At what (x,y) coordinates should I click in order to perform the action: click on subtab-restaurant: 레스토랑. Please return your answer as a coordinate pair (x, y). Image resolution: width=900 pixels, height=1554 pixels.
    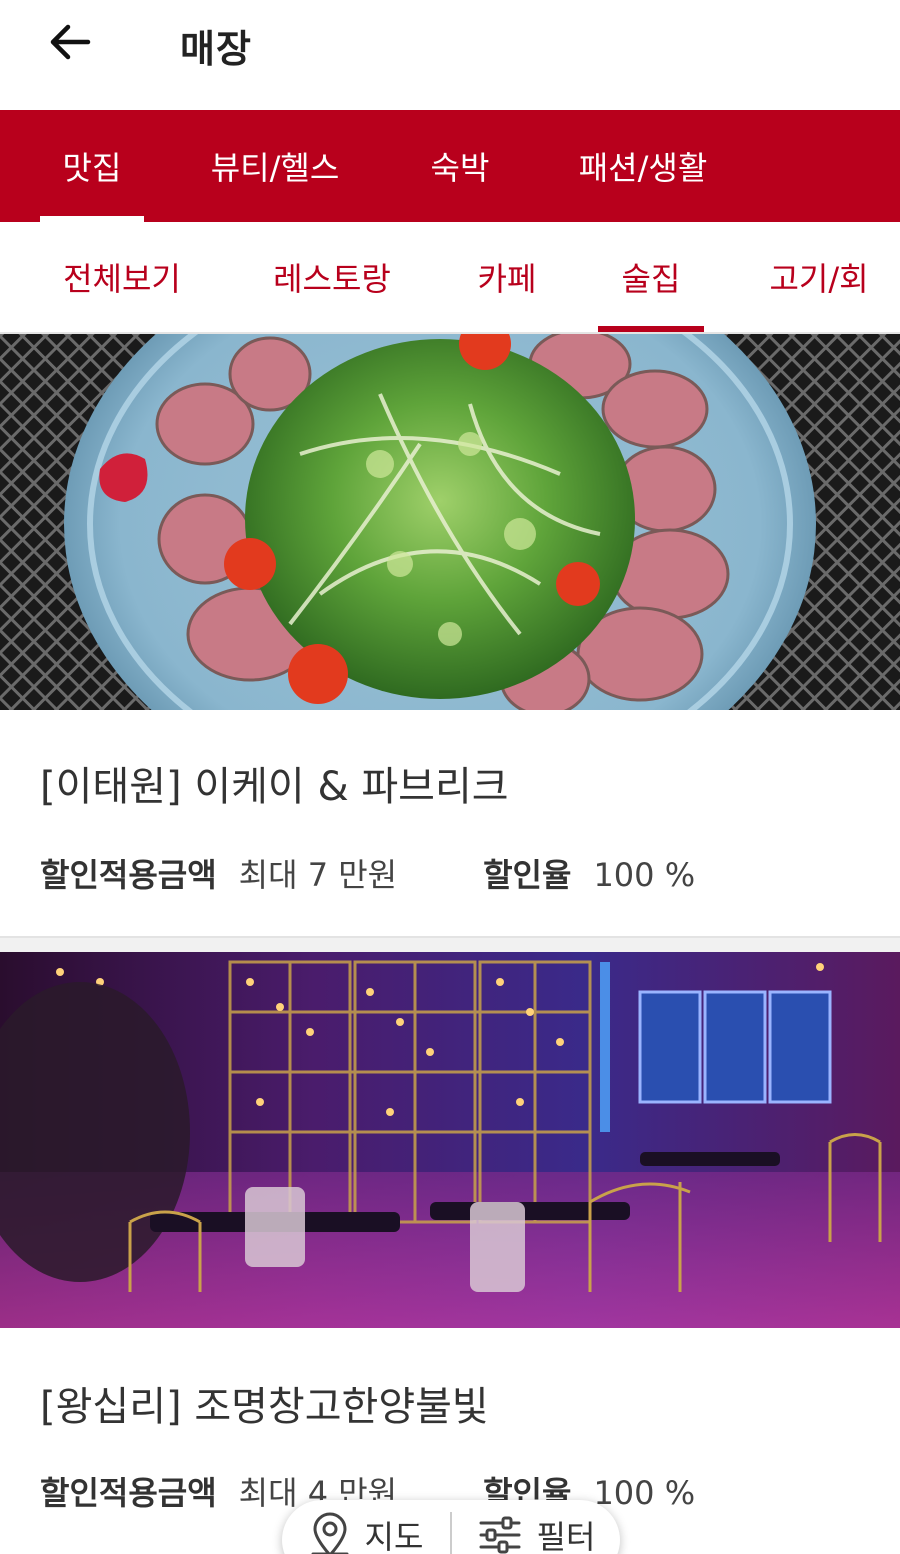
    Looking at the image, I should click on (332, 277).